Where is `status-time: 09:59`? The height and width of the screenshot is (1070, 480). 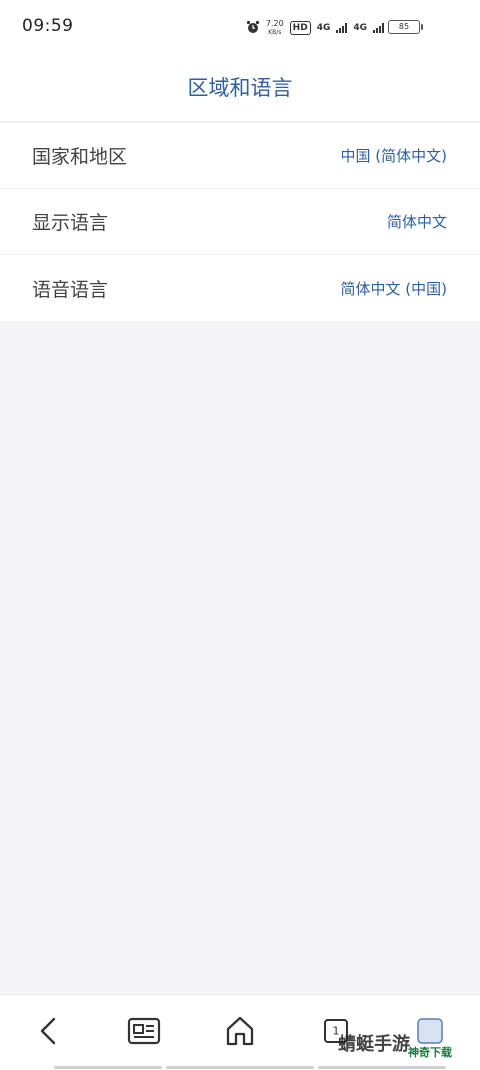 status-time: 09:59 is located at coordinates (48, 26).